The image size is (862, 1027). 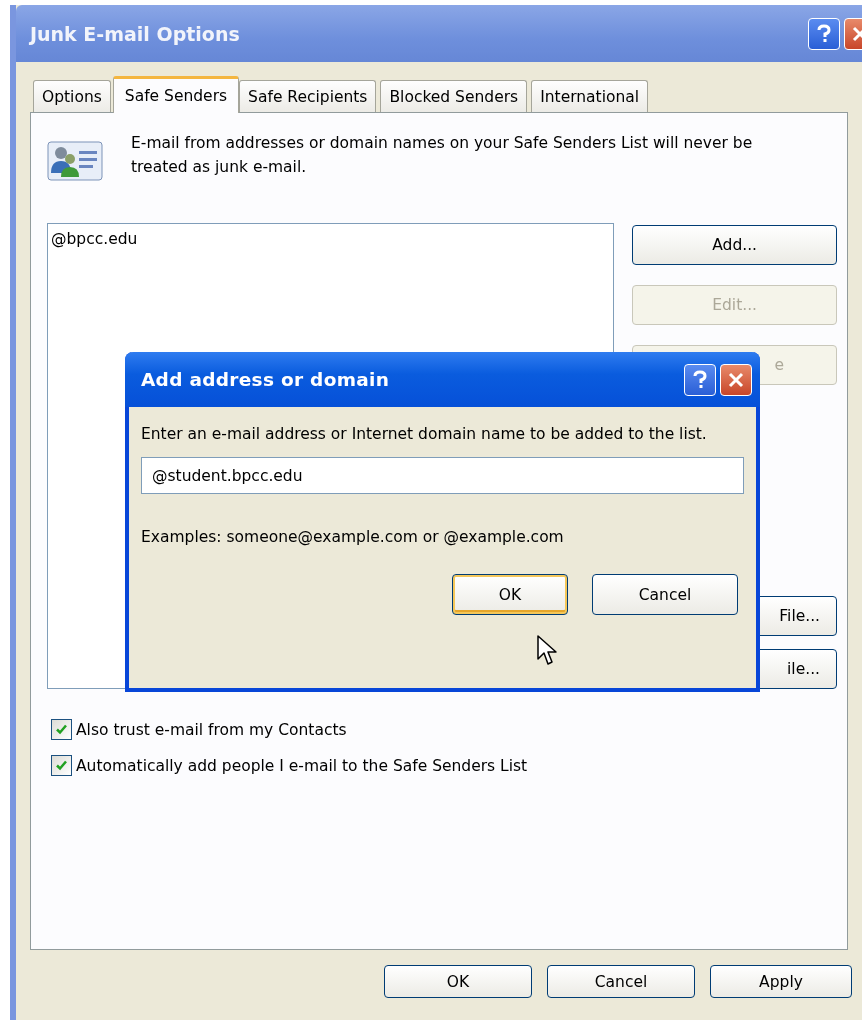 What do you see at coordinates (265, 379) in the screenshot?
I see `dialog-title: Add address or domain` at bounding box center [265, 379].